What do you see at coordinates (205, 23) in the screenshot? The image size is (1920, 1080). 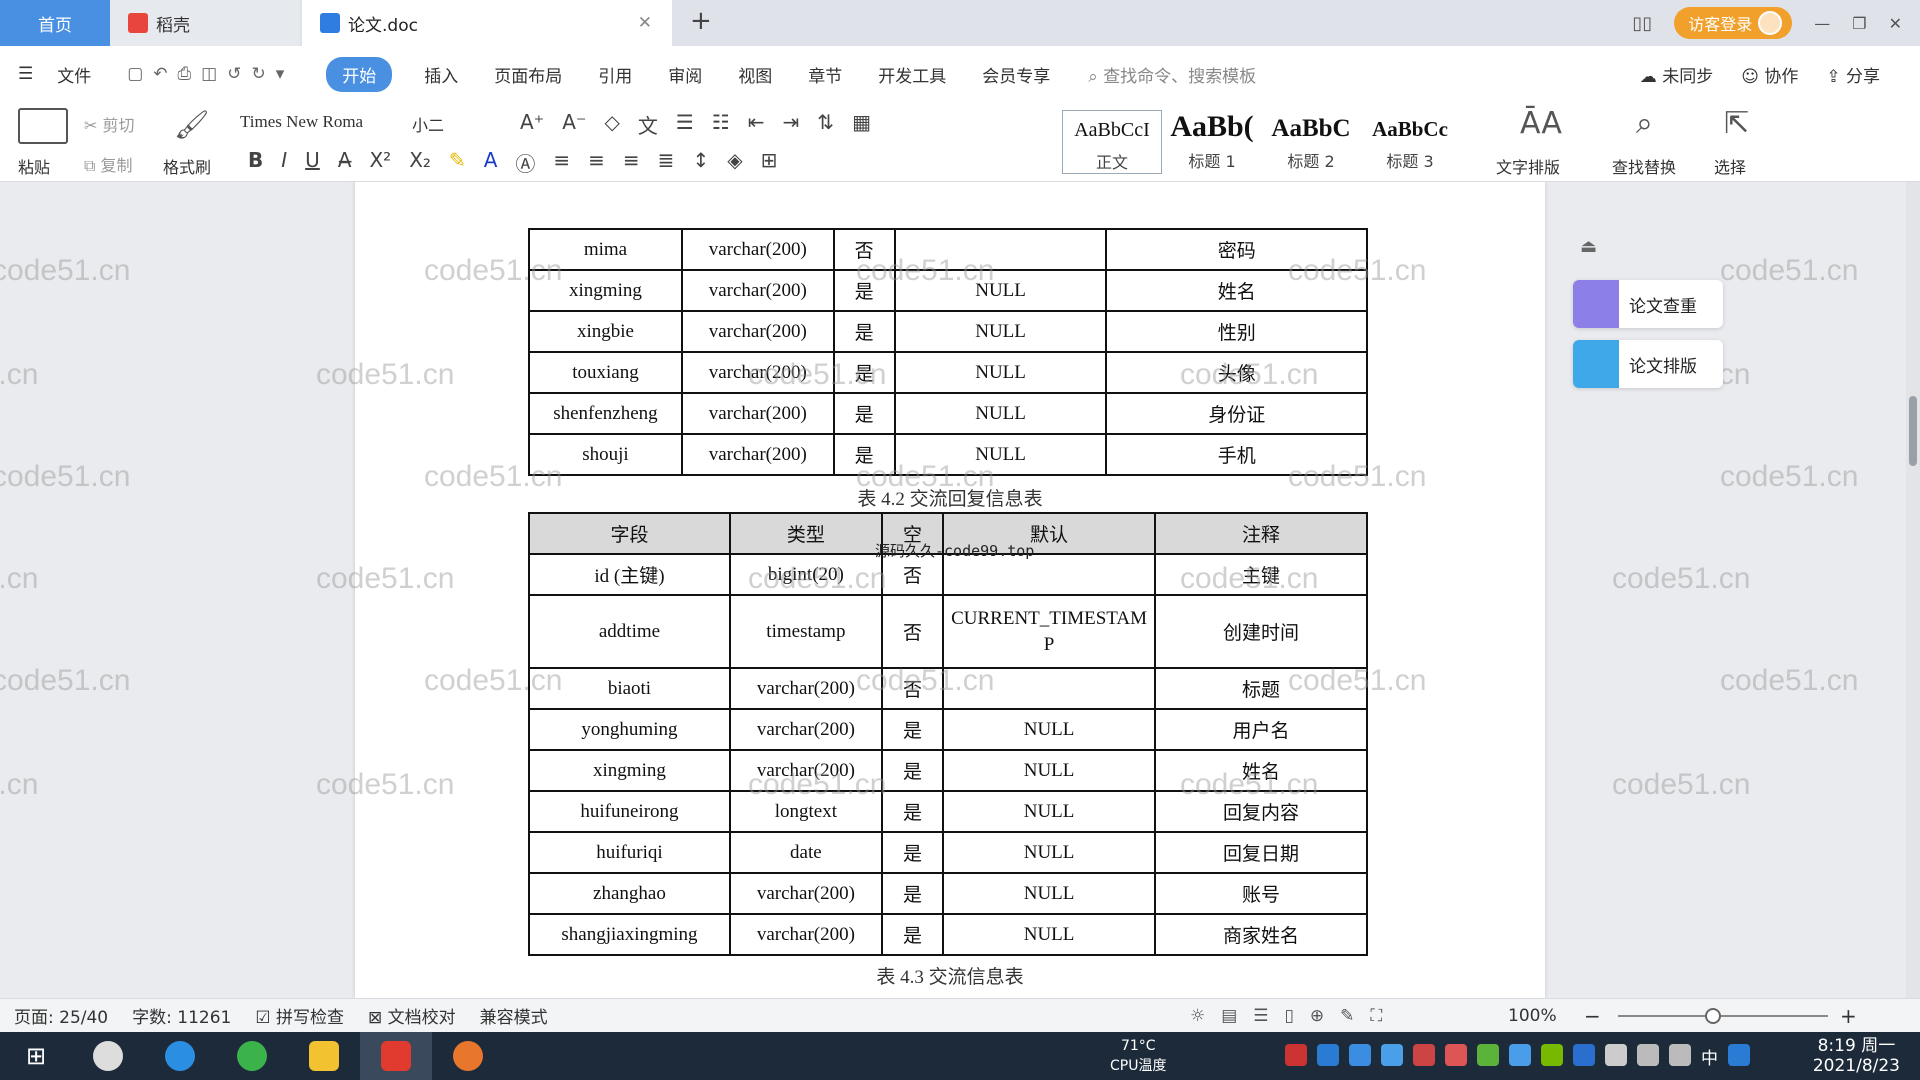 I see `tab-daoke: 稻壳` at bounding box center [205, 23].